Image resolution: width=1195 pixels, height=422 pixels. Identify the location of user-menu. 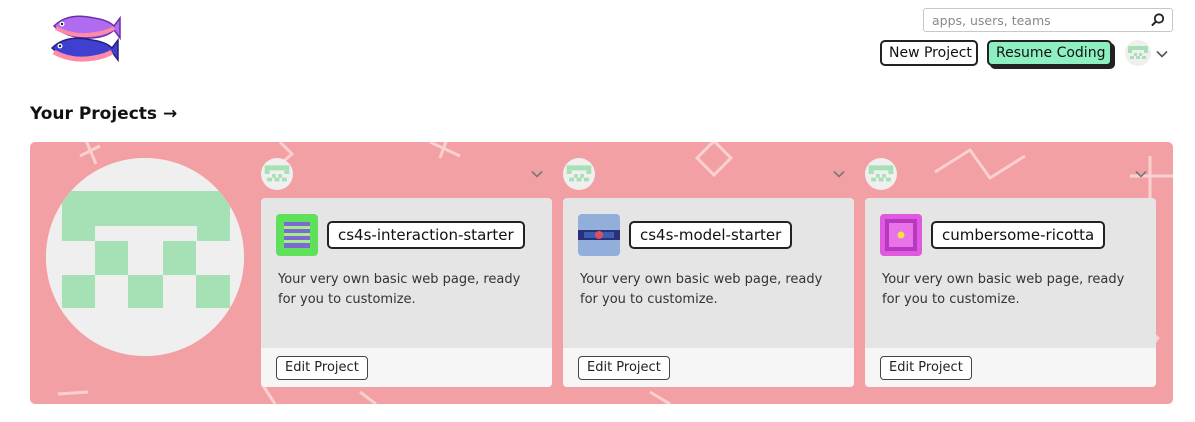
(1147, 54).